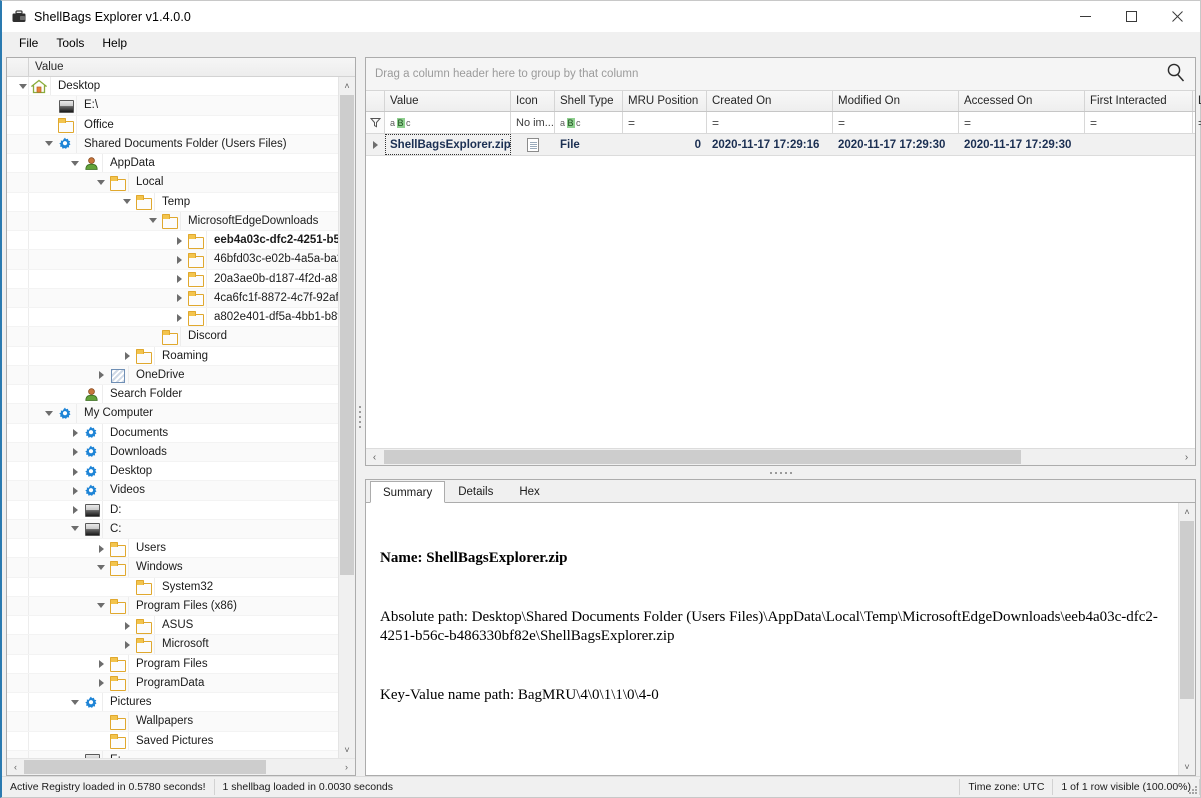 Image resolution: width=1201 pixels, height=798 pixels. What do you see at coordinates (172, 568) in the screenshot?
I see `tree-row: Windows` at bounding box center [172, 568].